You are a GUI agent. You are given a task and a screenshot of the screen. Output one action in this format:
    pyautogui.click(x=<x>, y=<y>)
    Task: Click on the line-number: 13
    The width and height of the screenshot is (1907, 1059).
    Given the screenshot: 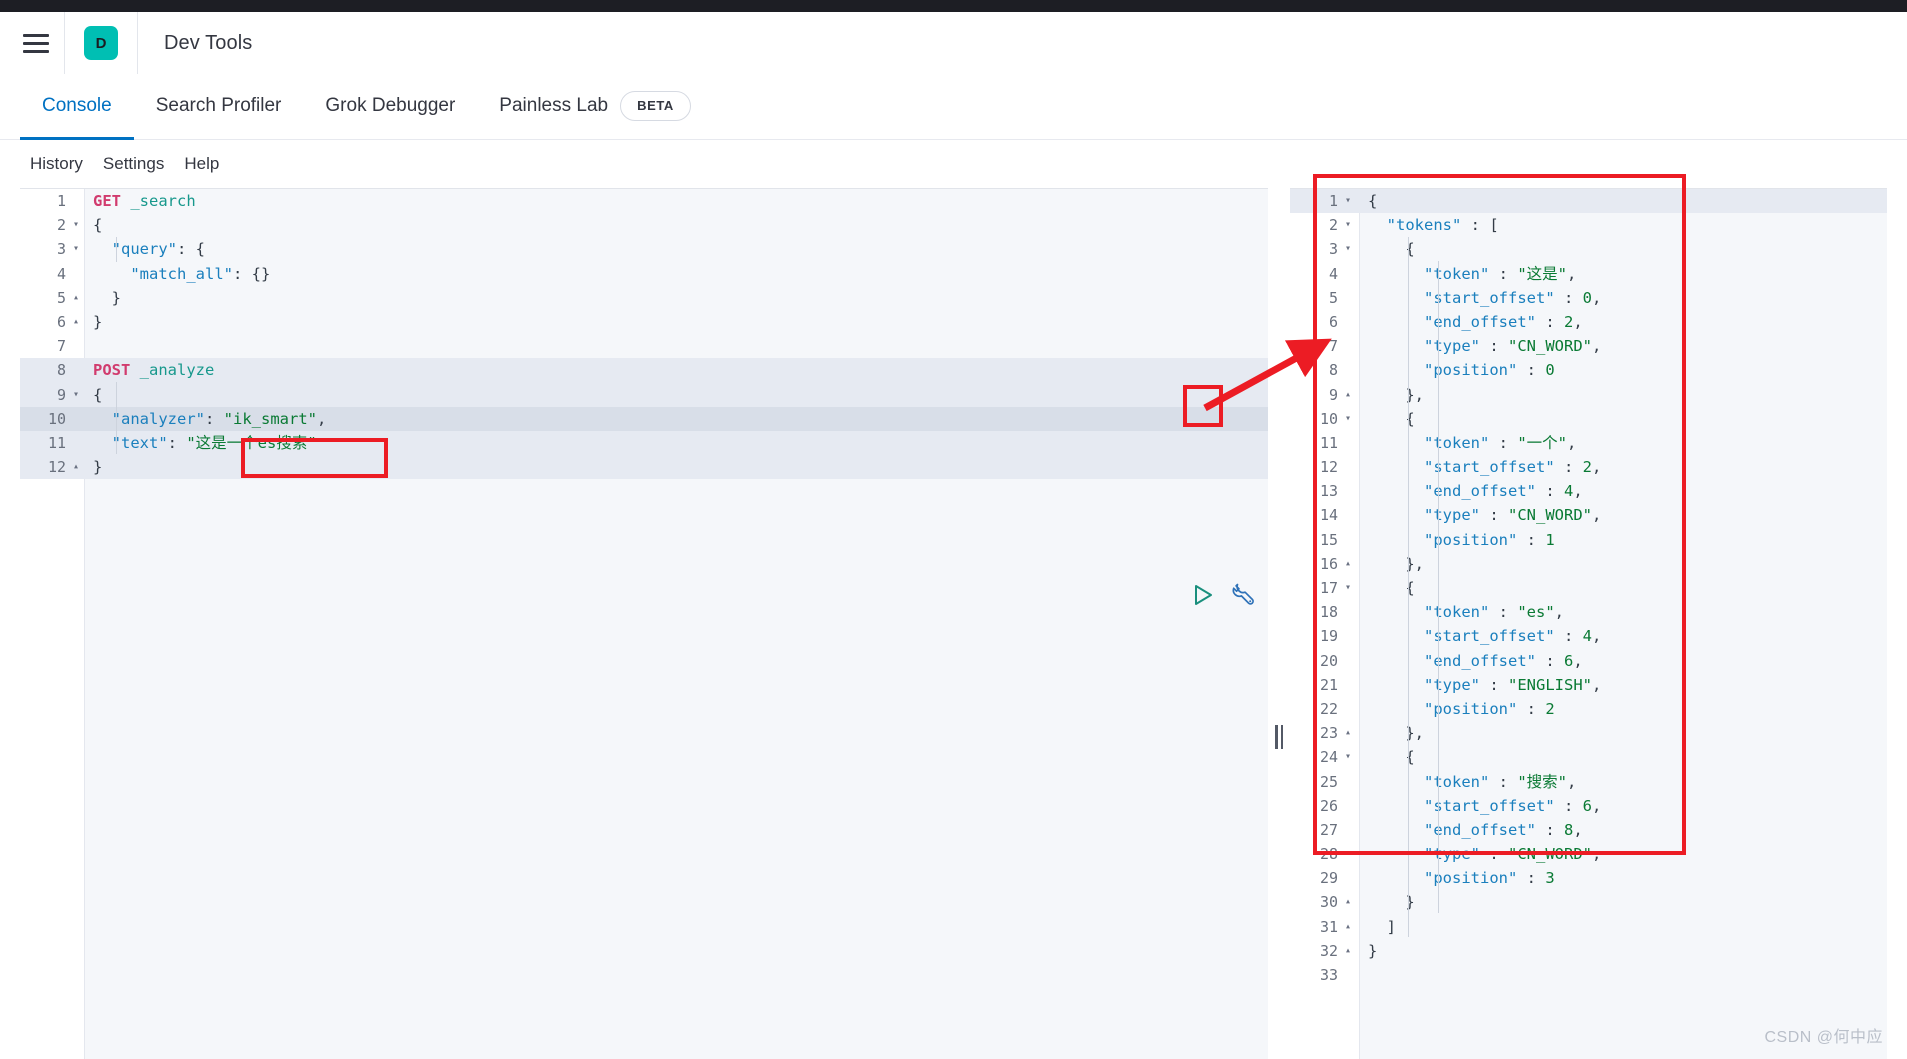 What is the action you would take?
    pyautogui.click(x=1328, y=491)
    